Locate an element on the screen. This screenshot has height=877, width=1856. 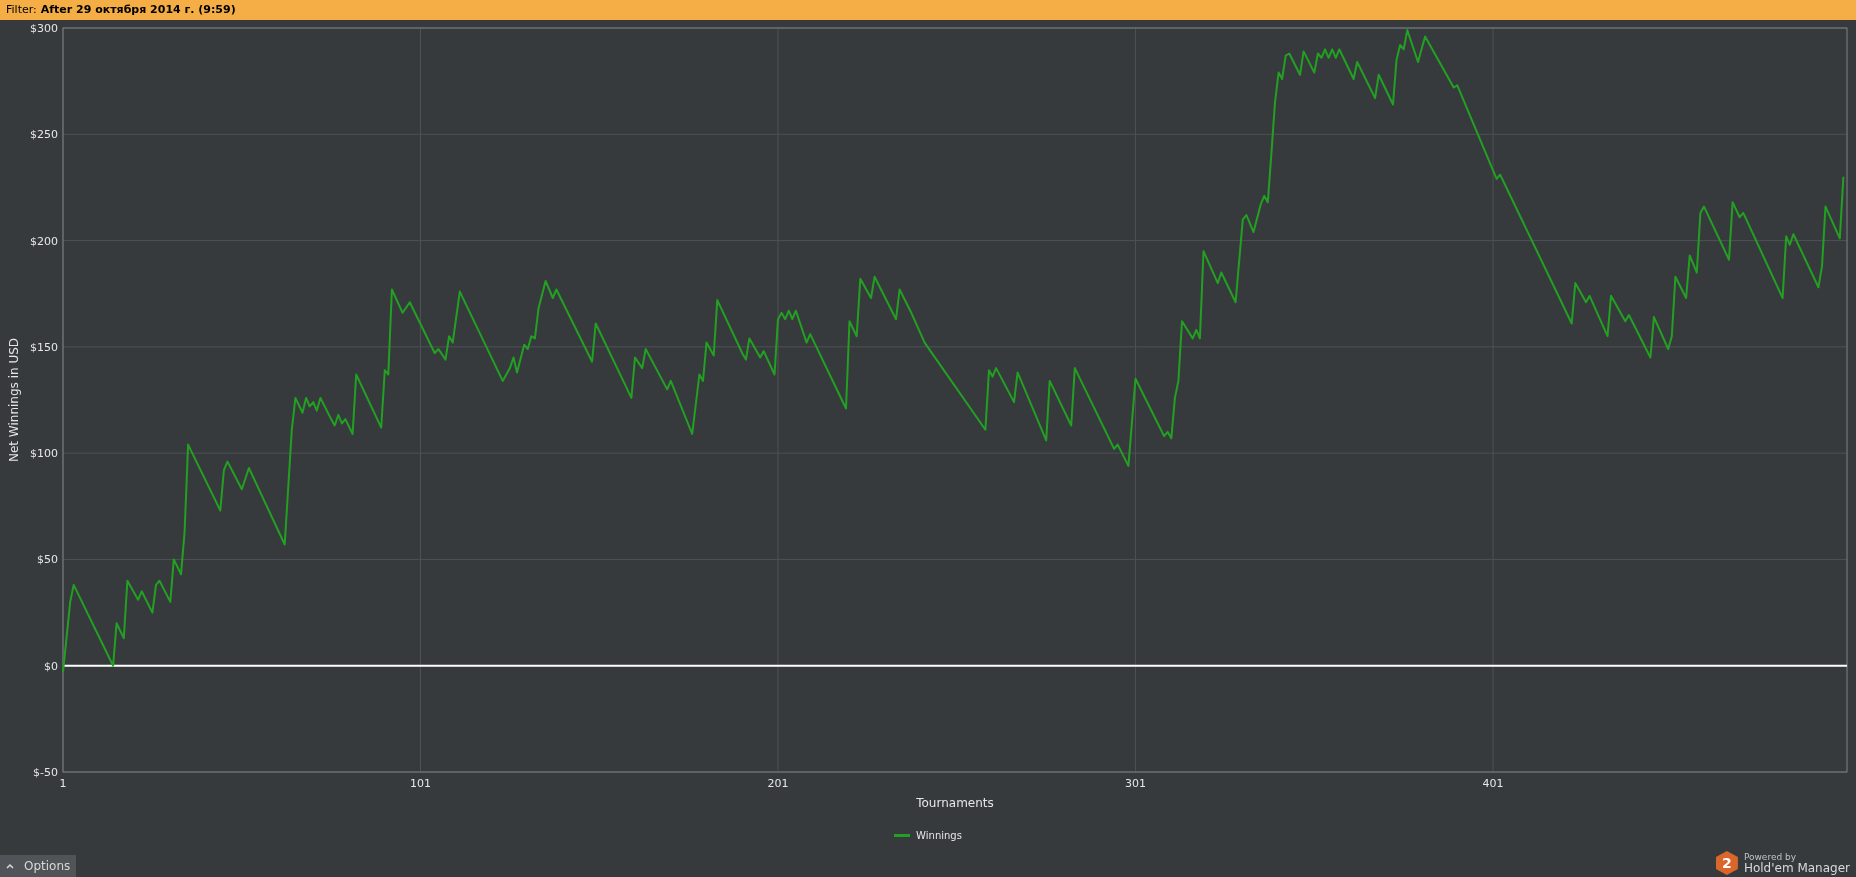
x-tick-label: 101 is located at coordinates (420, 783).